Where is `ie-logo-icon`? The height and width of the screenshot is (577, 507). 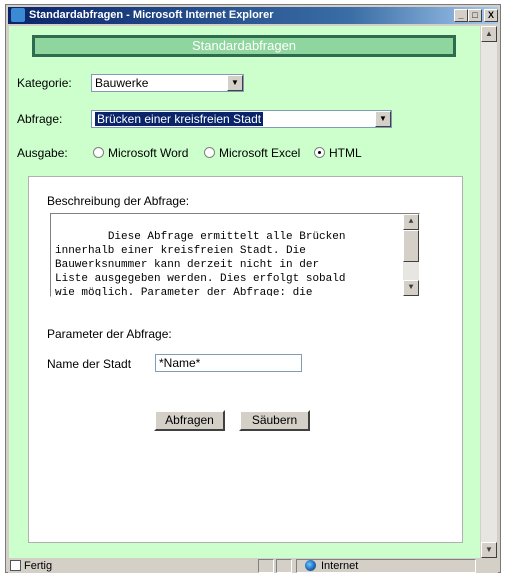
ie-logo-icon is located at coordinates (18, 15).